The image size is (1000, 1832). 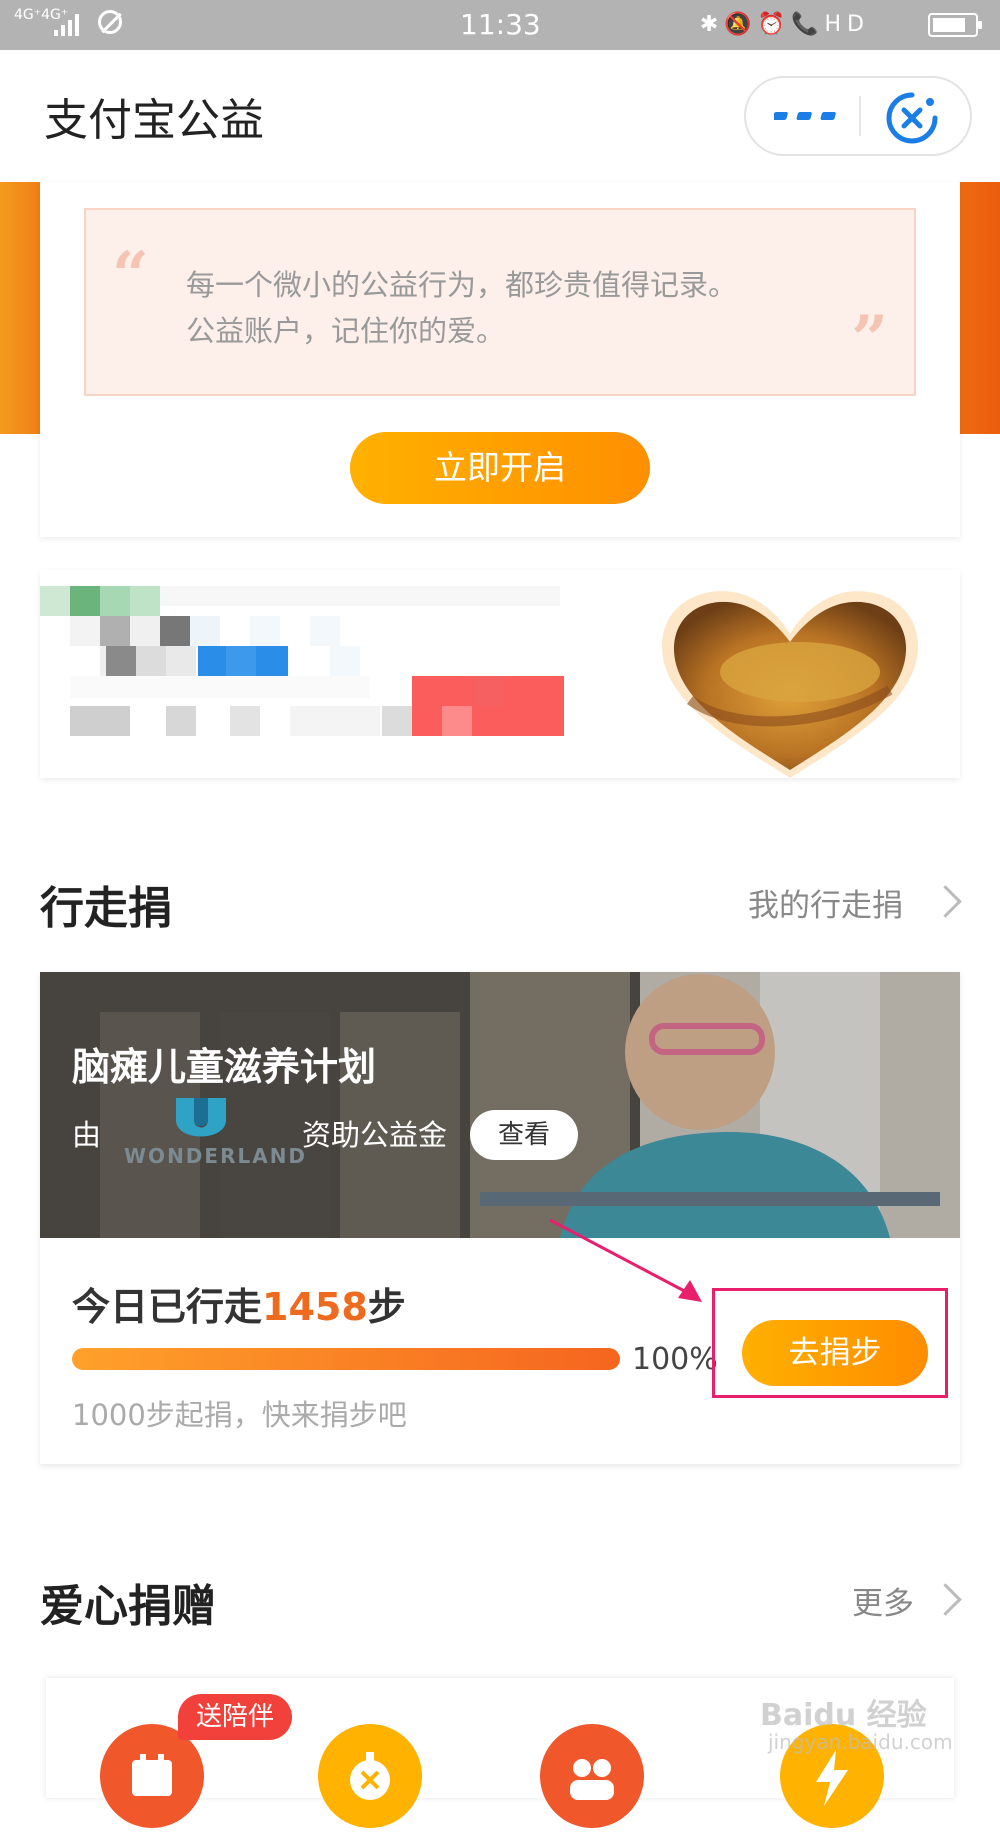 I want to click on quote-line-1: 每一个微小的公益行为，都珍贵值得记录。, so click(x=462, y=285).